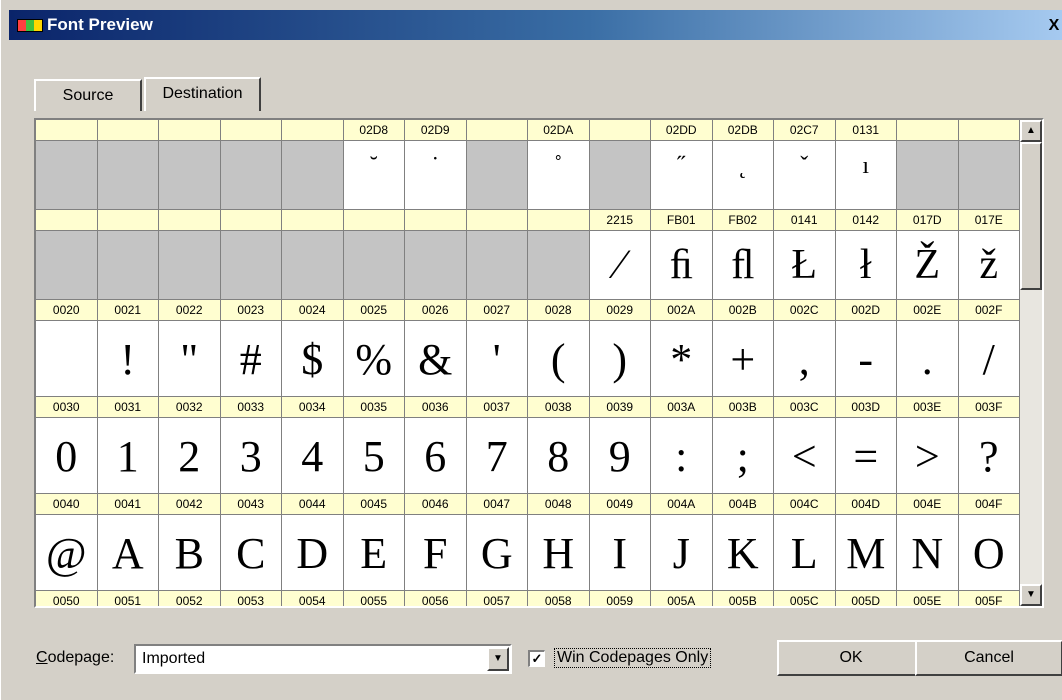  Describe the element at coordinates (323, 659) in the screenshot. I see `codepage-select: Imported ▼` at that location.